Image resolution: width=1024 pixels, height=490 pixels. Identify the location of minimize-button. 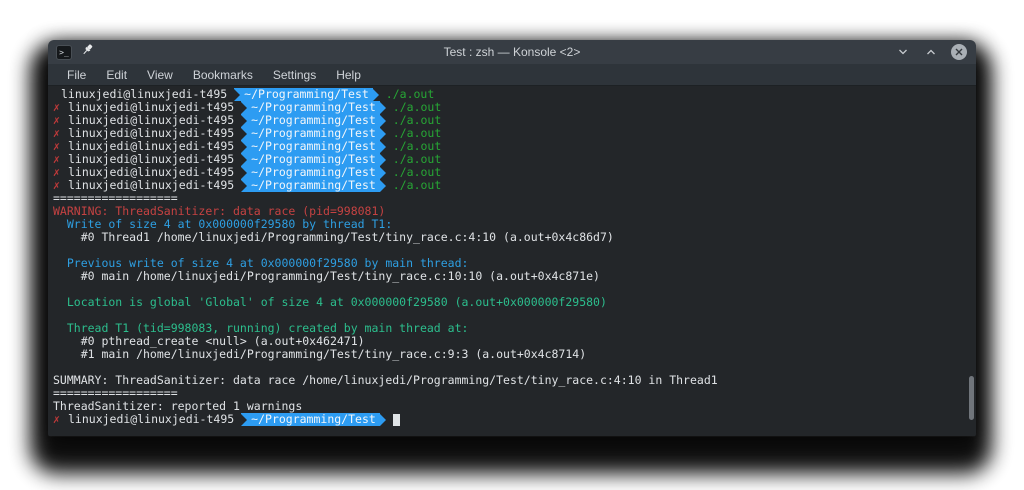
(903, 52).